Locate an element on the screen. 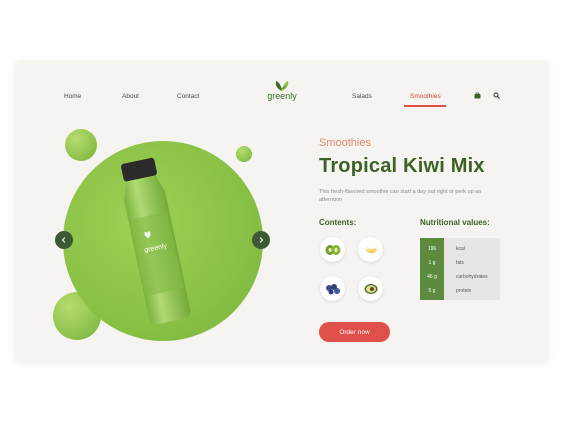  ingredient-kiwi is located at coordinates (332, 249).